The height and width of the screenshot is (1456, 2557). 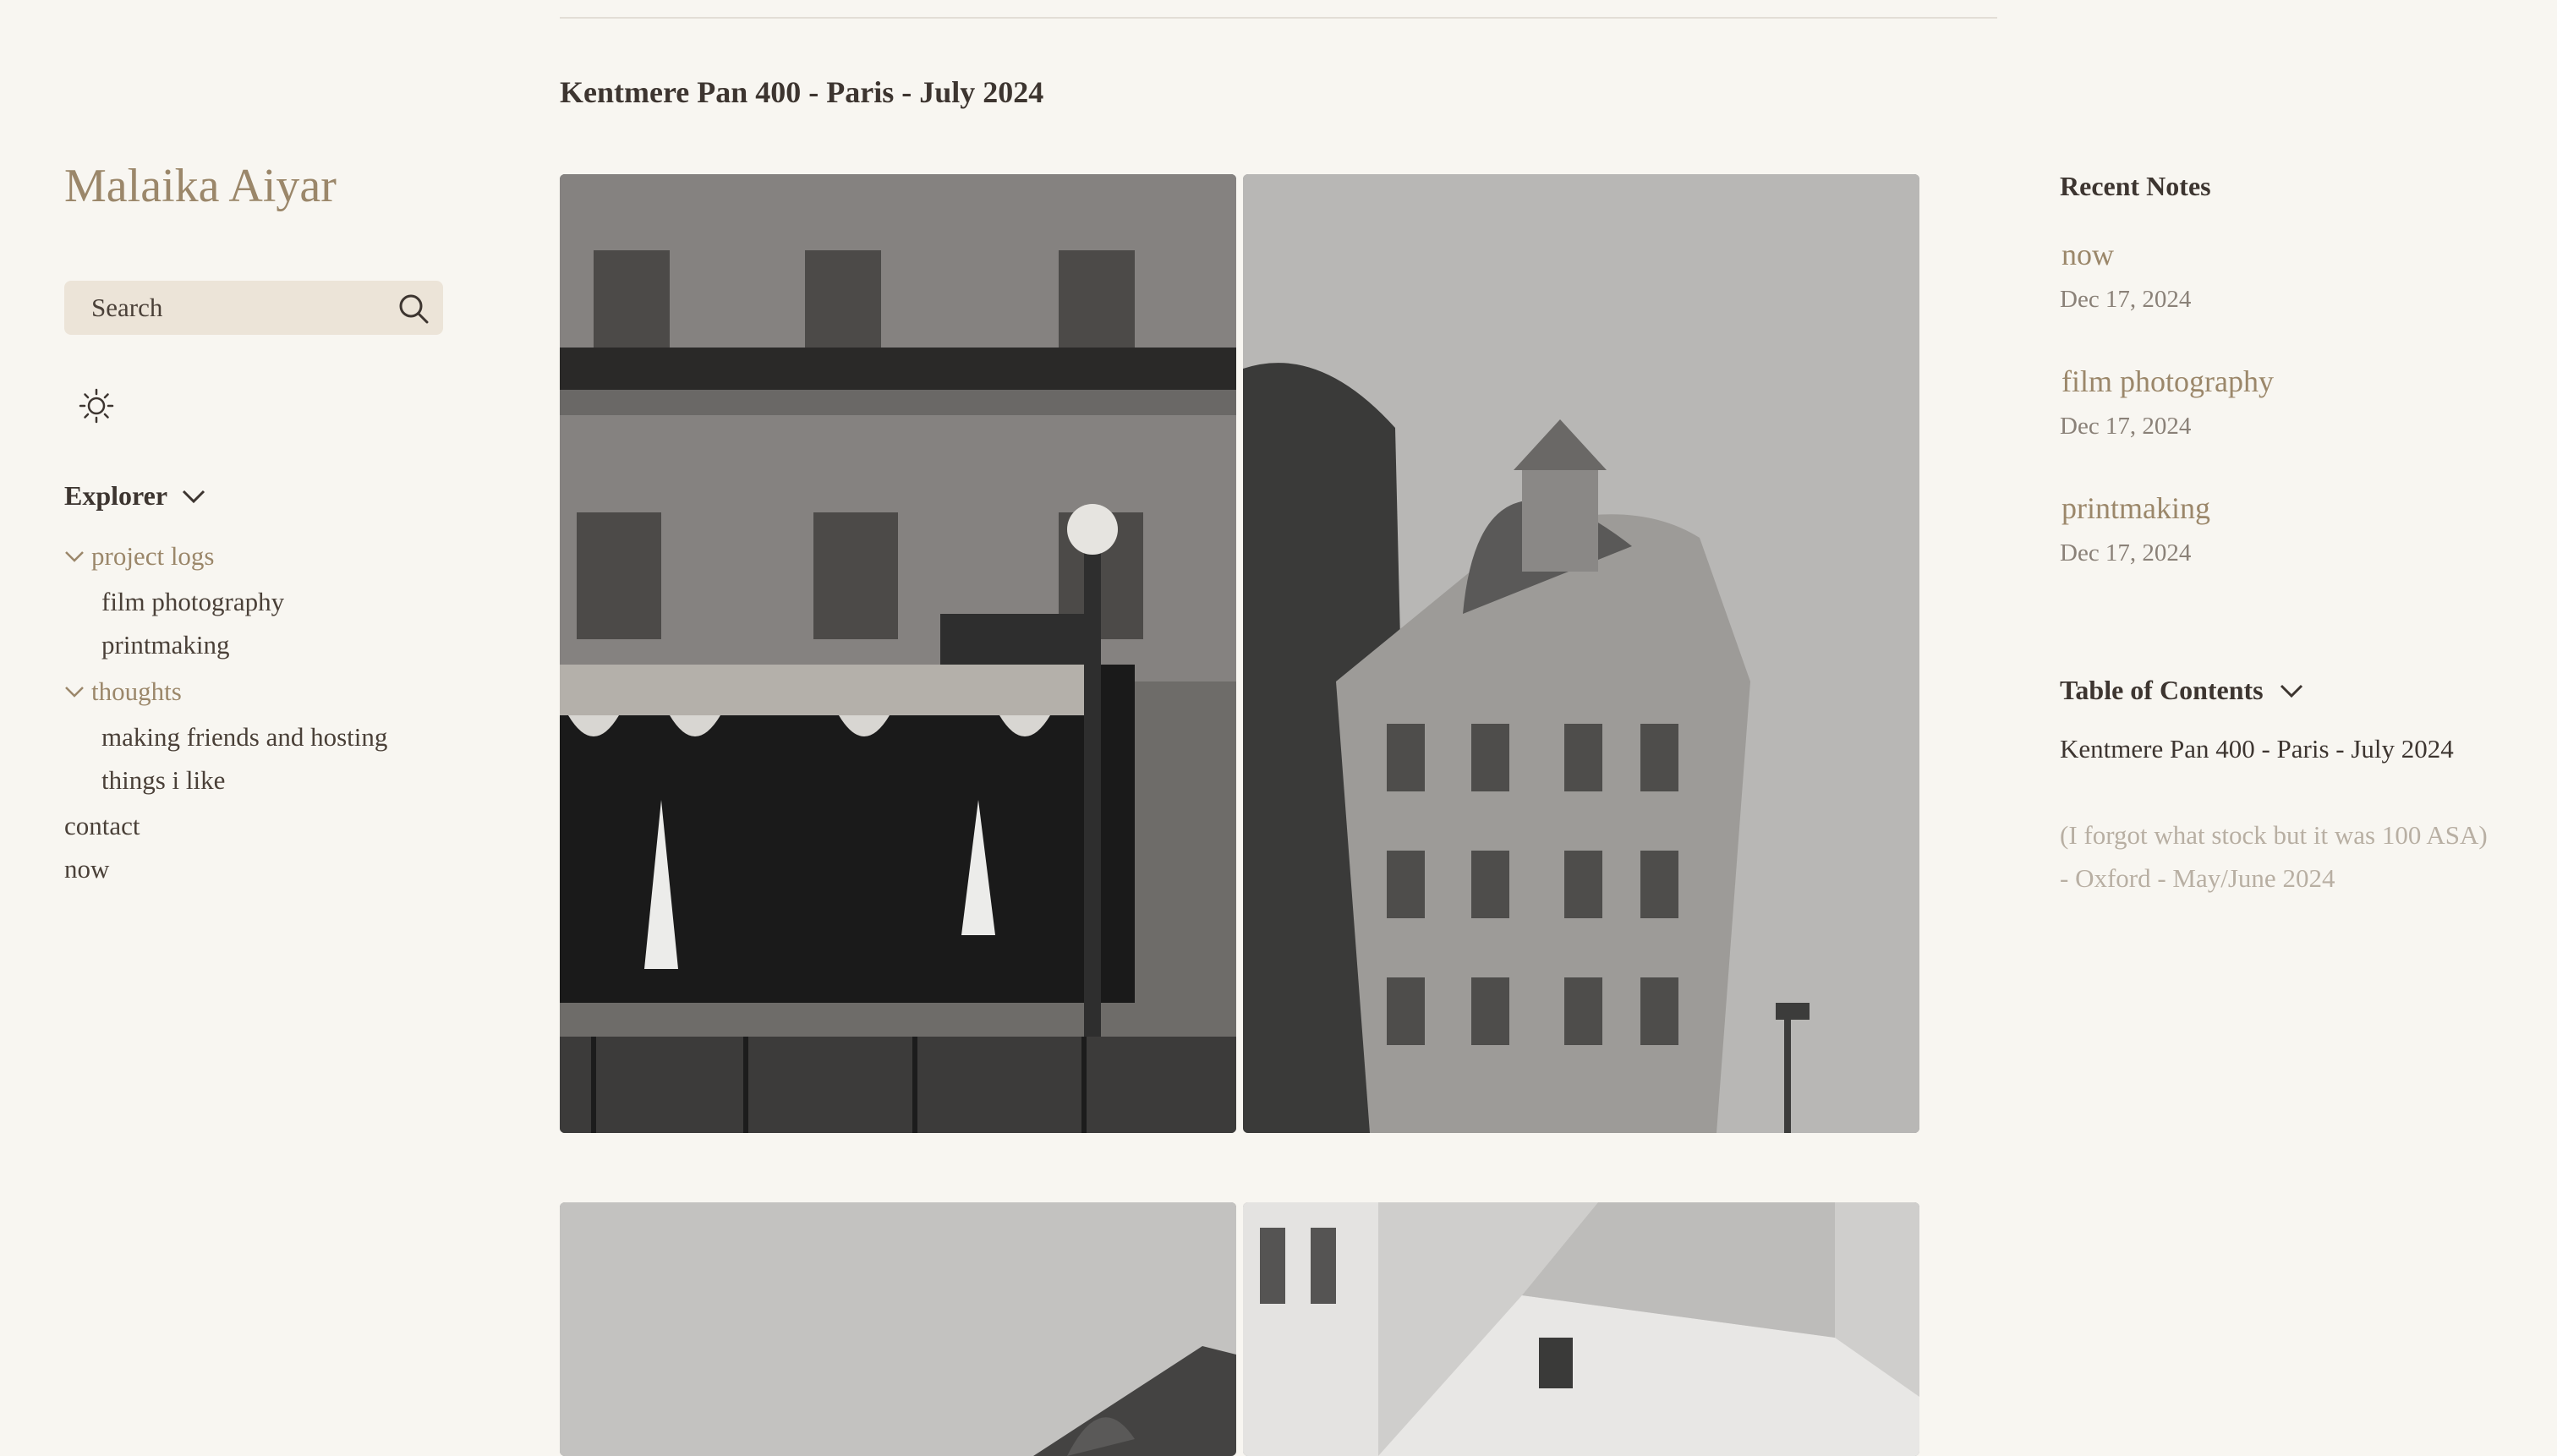 What do you see at coordinates (244, 737) in the screenshot?
I see `tree-item-making-friends: making friends and hosting` at bounding box center [244, 737].